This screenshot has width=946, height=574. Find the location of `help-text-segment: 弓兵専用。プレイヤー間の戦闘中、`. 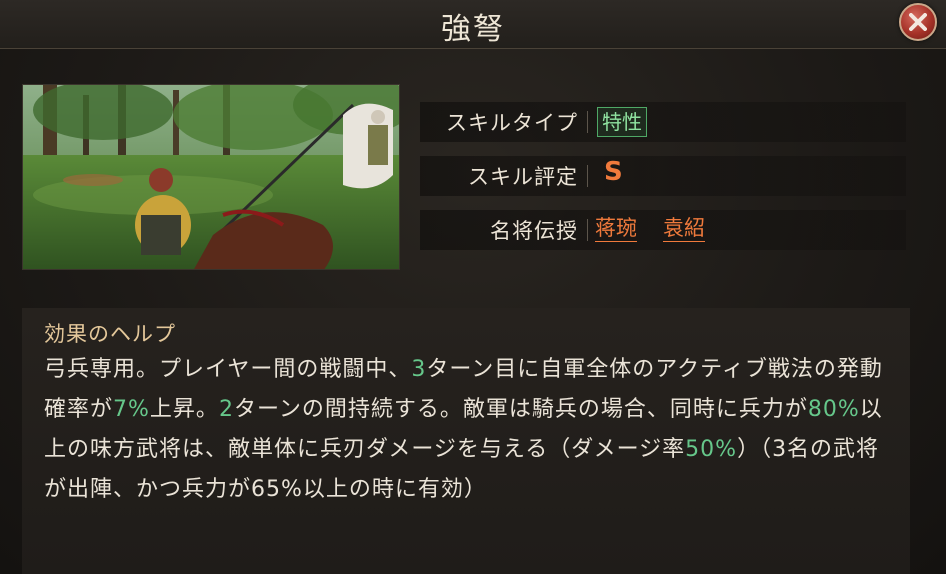

help-text-segment: 弓兵専用。プレイヤー間の戦闘中、 is located at coordinates (228, 369).